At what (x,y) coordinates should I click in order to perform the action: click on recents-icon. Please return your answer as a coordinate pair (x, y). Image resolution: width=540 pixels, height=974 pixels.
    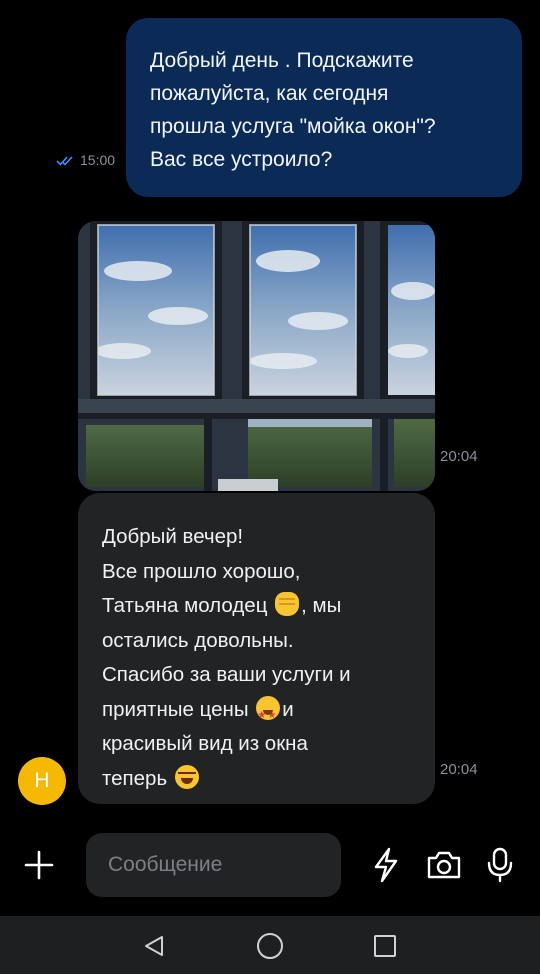
    Looking at the image, I should click on (385, 946).